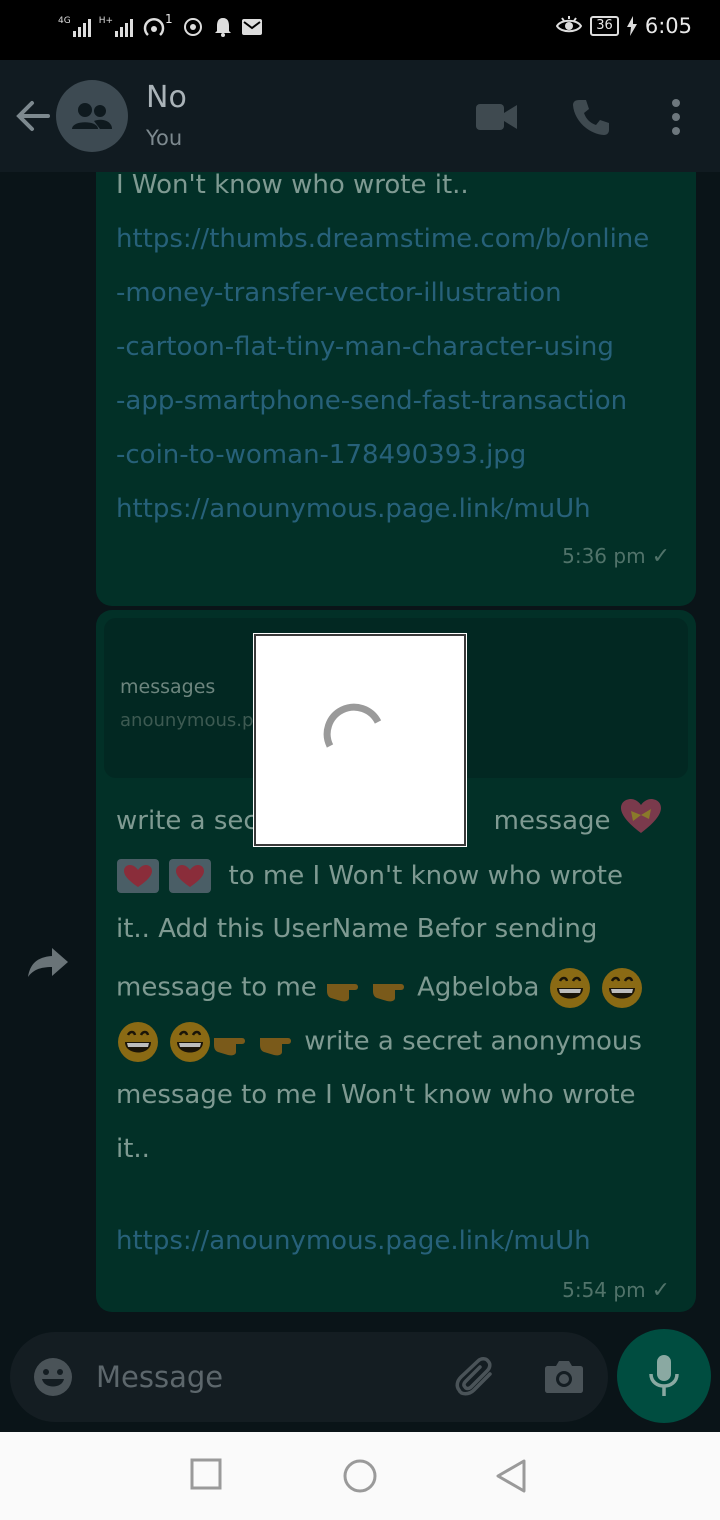 The width and height of the screenshot is (720, 1520). What do you see at coordinates (497, 117) in the screenshot?
I see `video-call-icon` at bounding box center [497, 117].